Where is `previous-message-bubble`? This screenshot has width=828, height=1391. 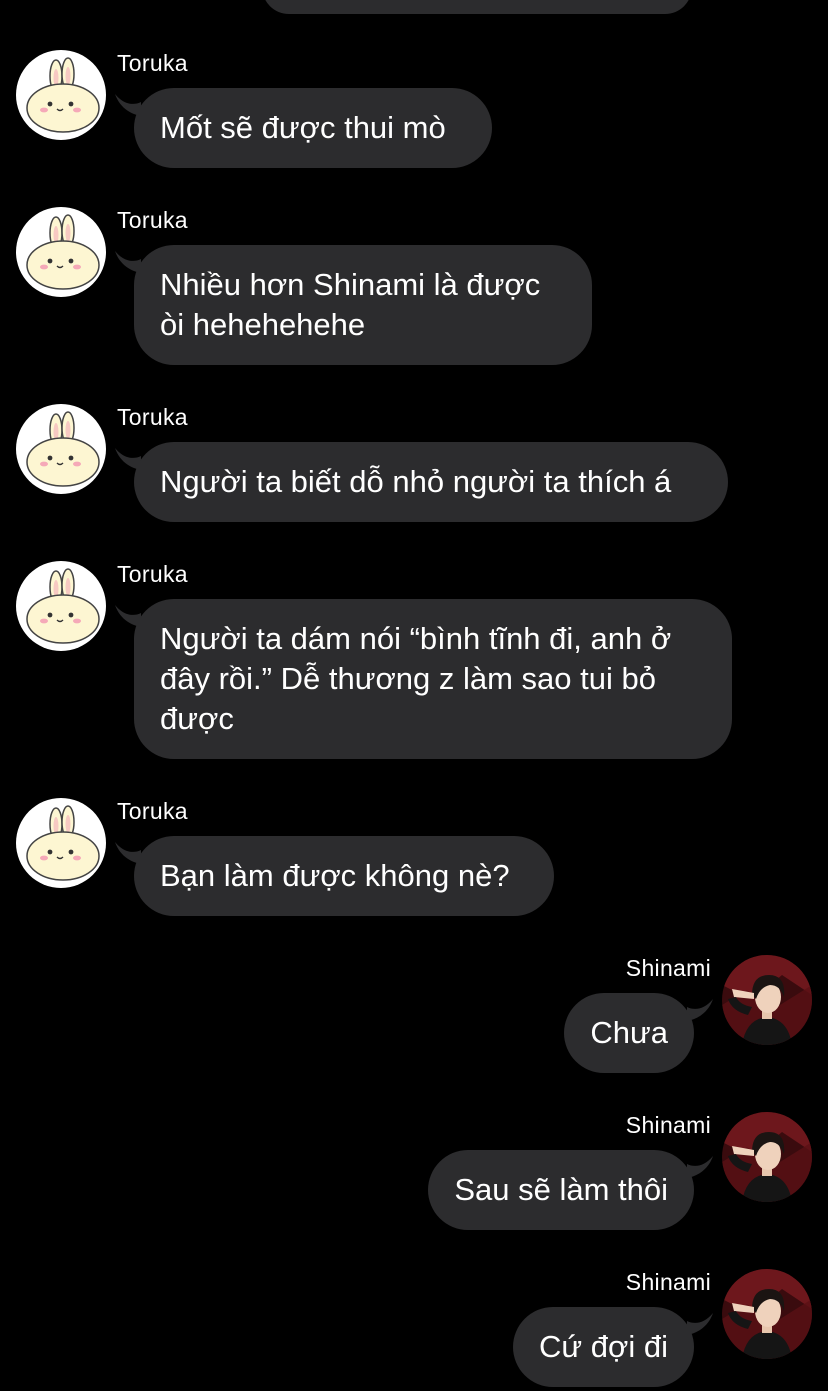
previous-message-bubble is located at coordinates (477, 7).